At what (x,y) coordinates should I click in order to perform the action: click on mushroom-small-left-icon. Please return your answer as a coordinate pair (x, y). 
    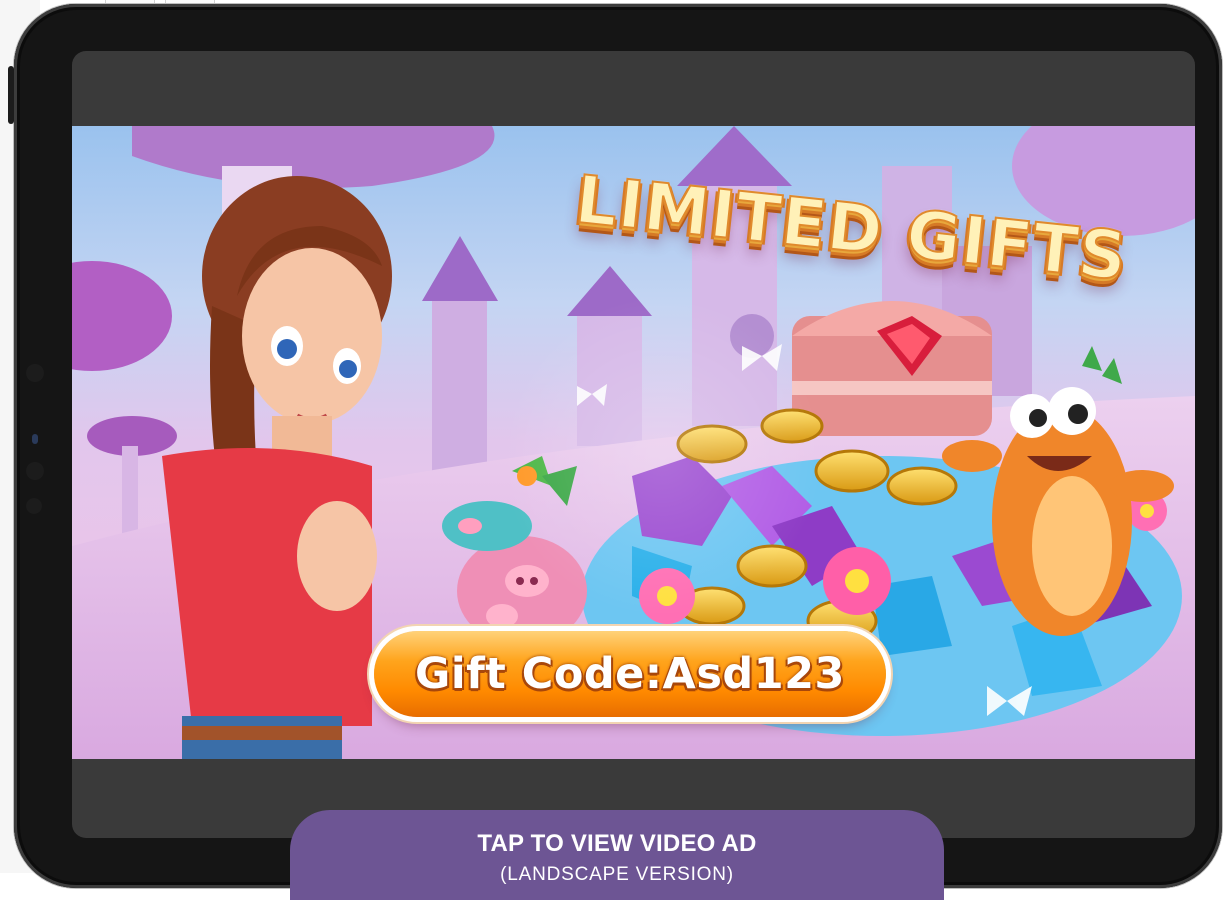
    Looking at the image, I should click on (124, 398).